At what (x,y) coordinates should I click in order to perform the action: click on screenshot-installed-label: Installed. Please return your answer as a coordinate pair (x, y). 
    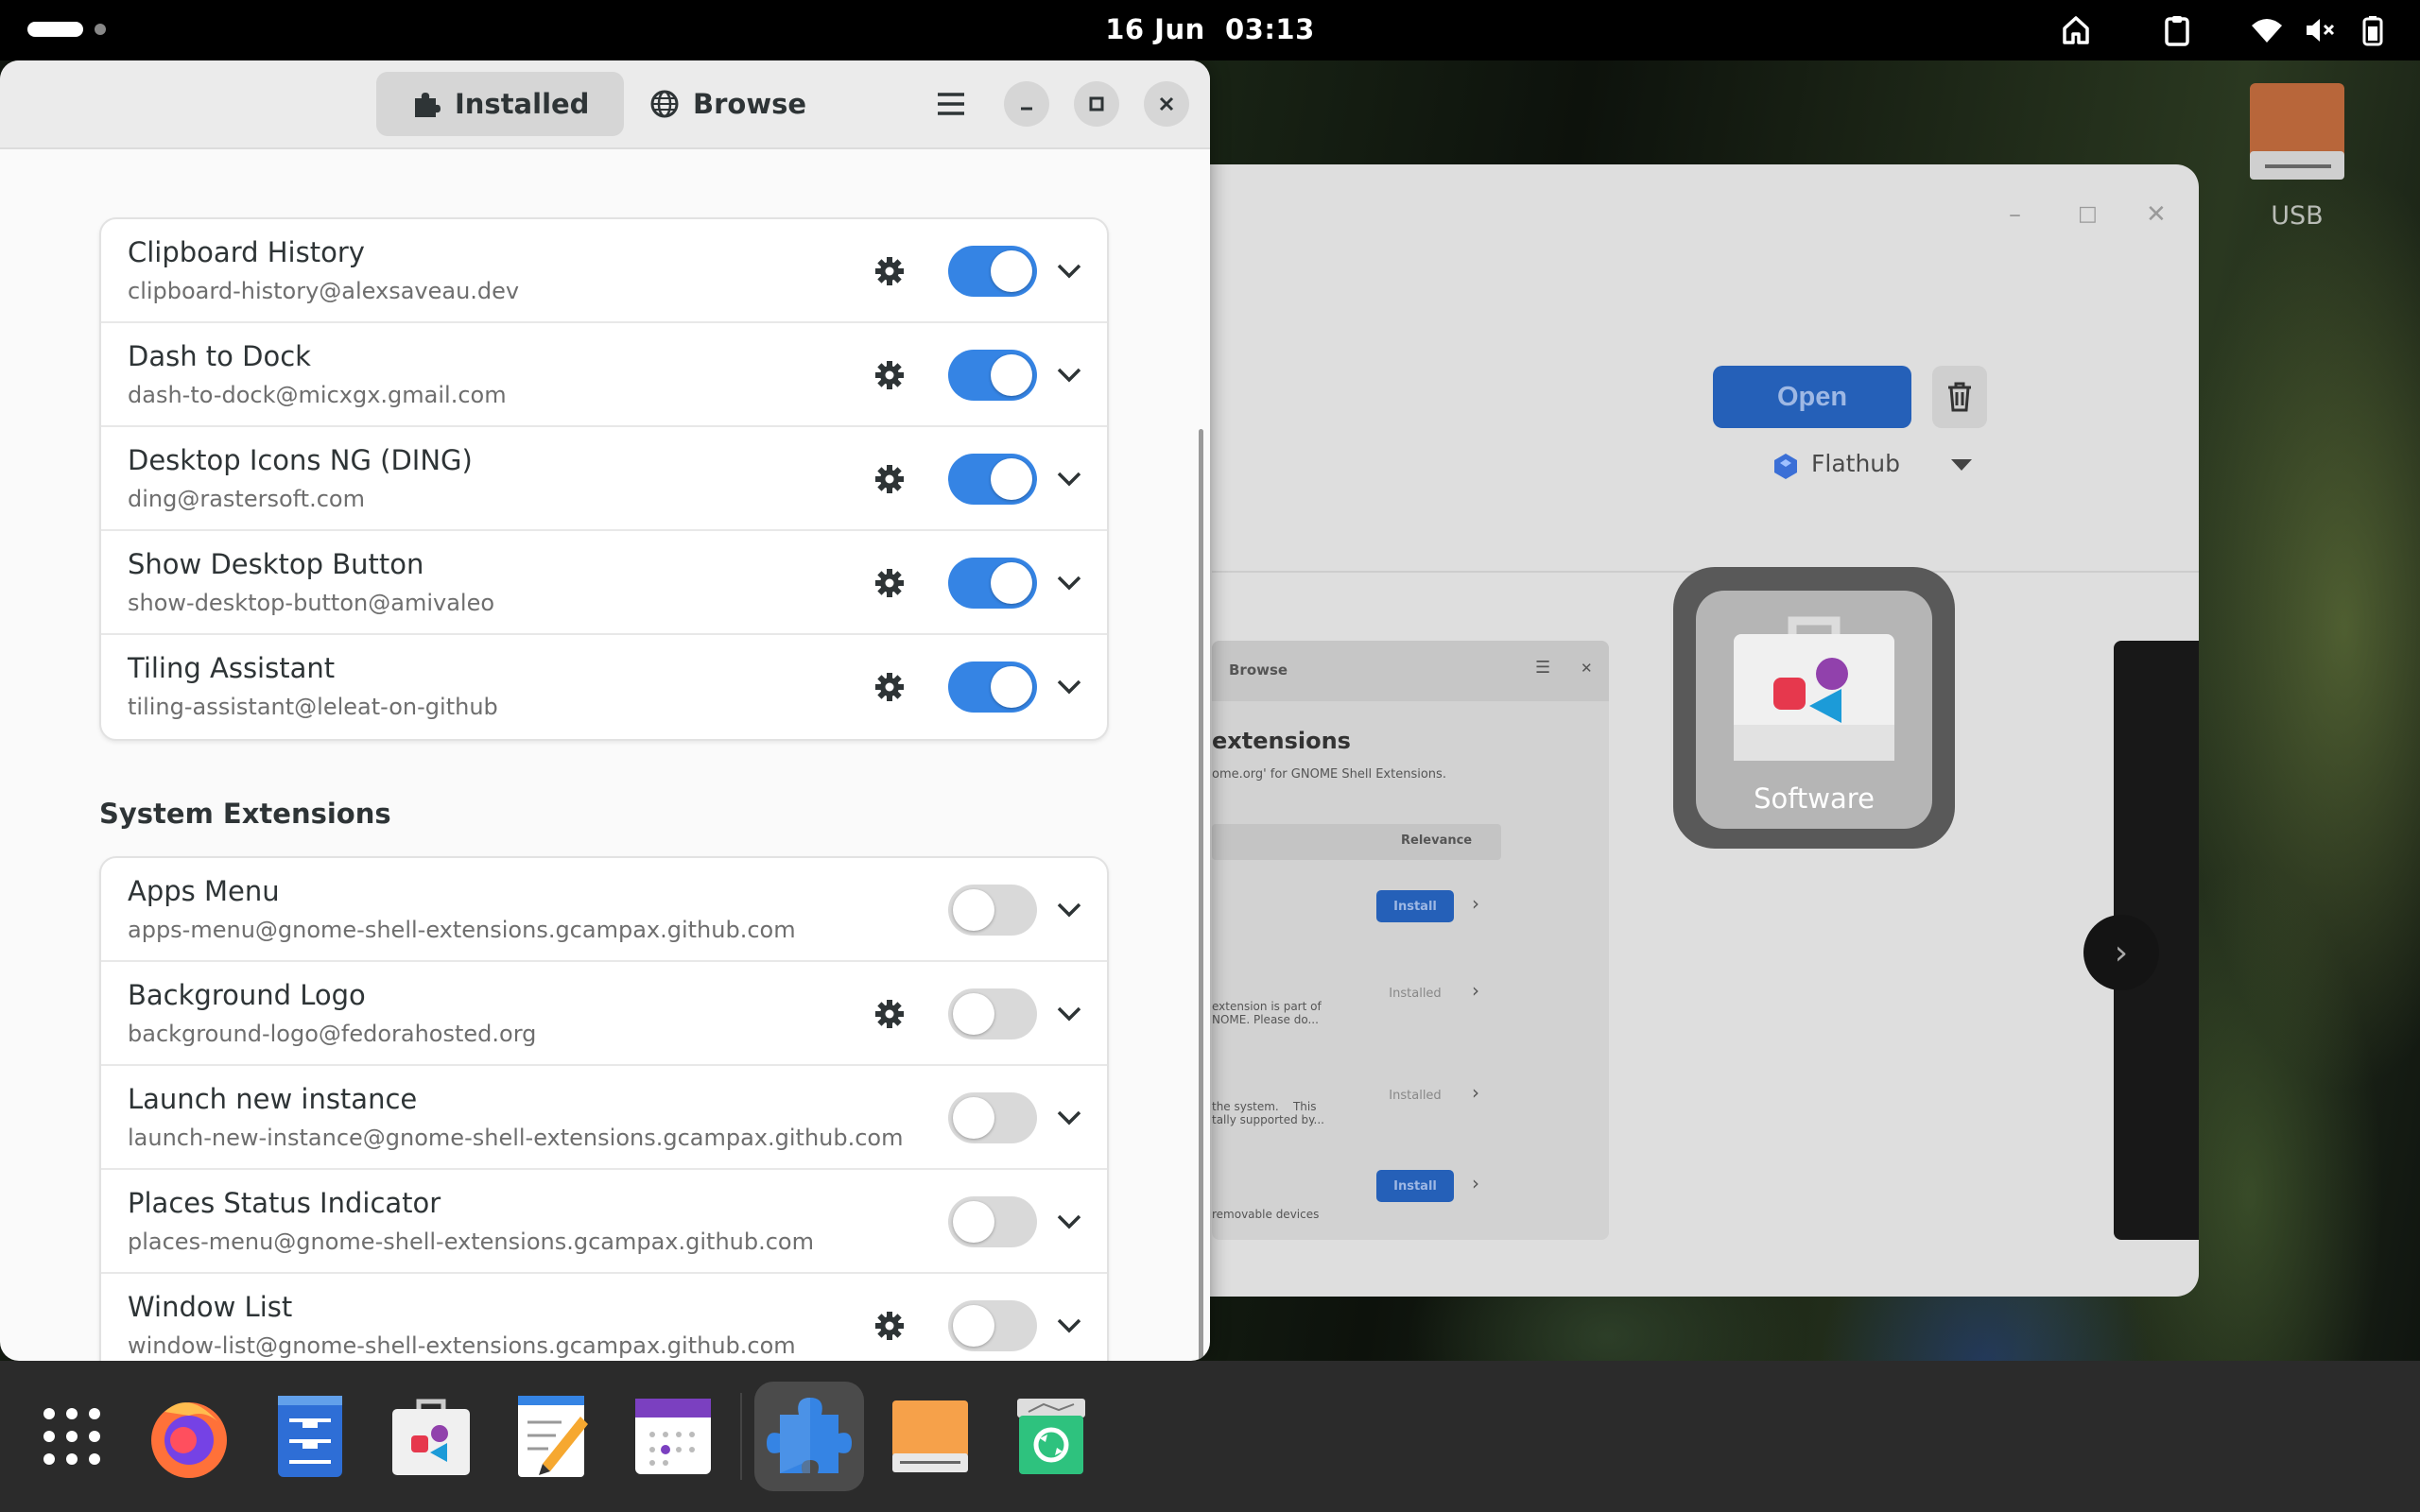
    Looking at the image, I should click on (1416, 993).